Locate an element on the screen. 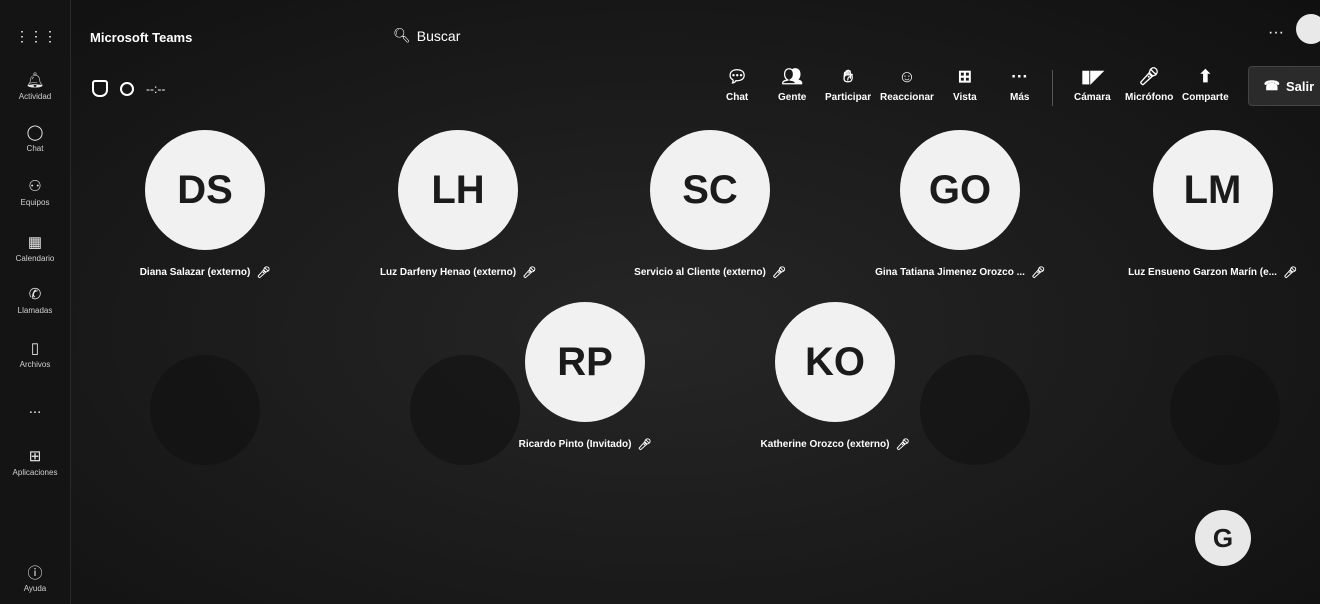  file-icon: ▯ is located at coordinates (35, 348).